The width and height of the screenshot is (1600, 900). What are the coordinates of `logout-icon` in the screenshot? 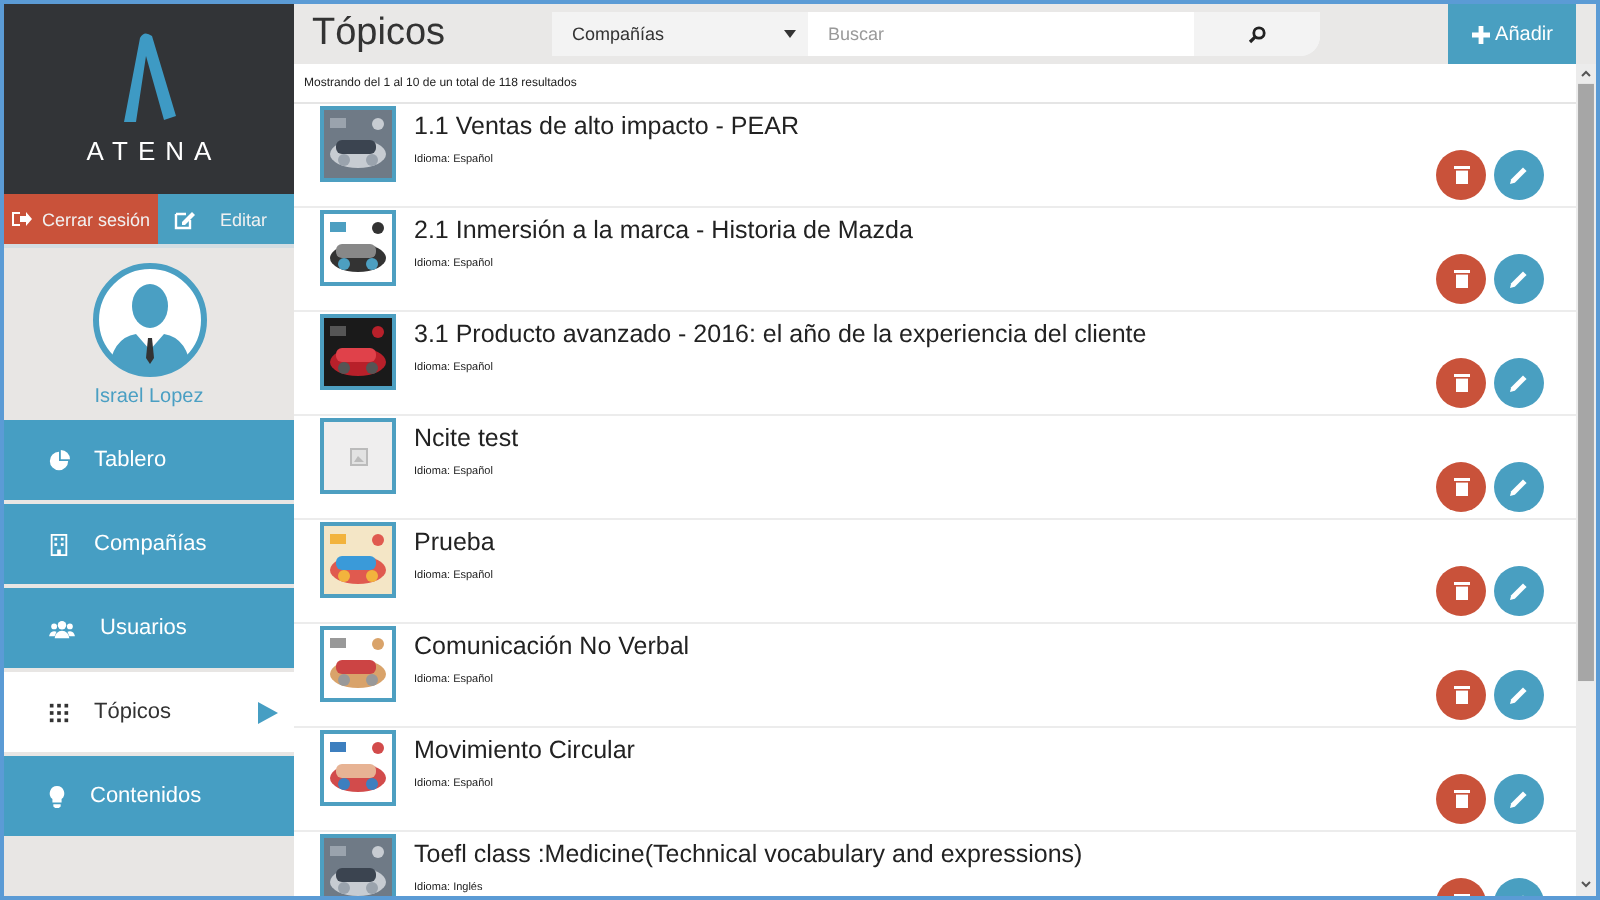 It's located at (22, 219).